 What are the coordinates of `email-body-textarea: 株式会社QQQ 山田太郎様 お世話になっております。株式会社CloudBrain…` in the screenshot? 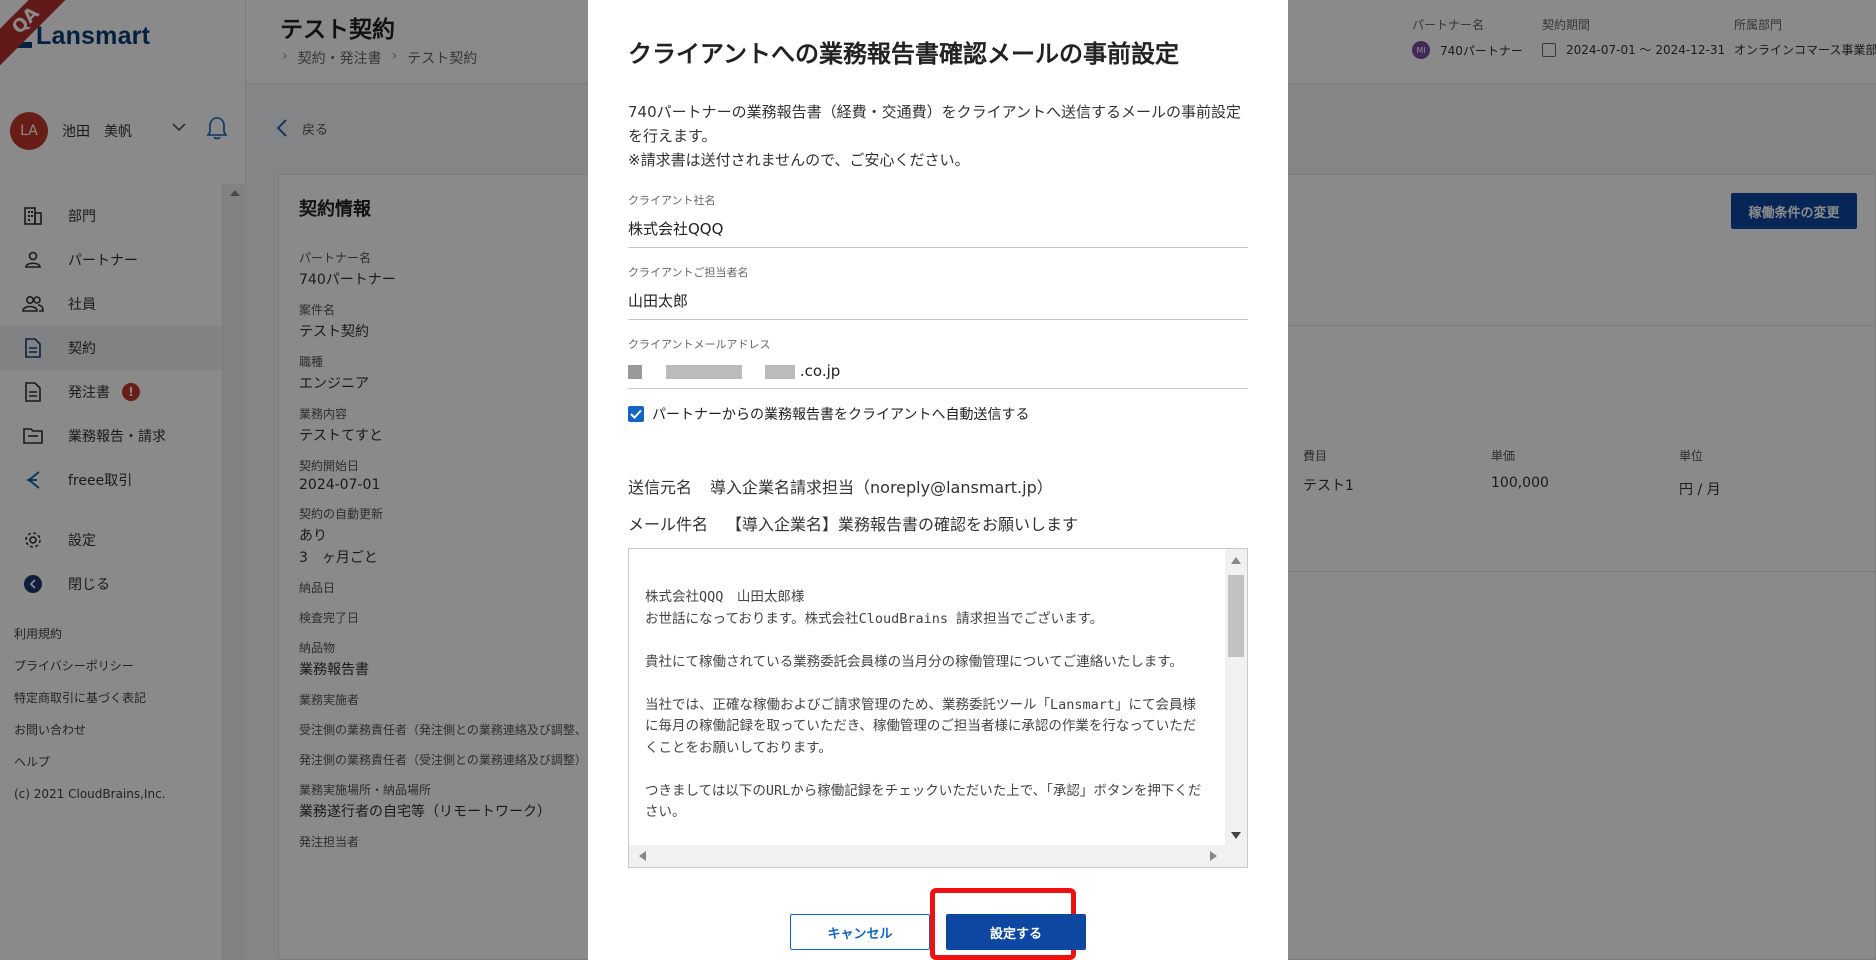 It's located at (938, 708).